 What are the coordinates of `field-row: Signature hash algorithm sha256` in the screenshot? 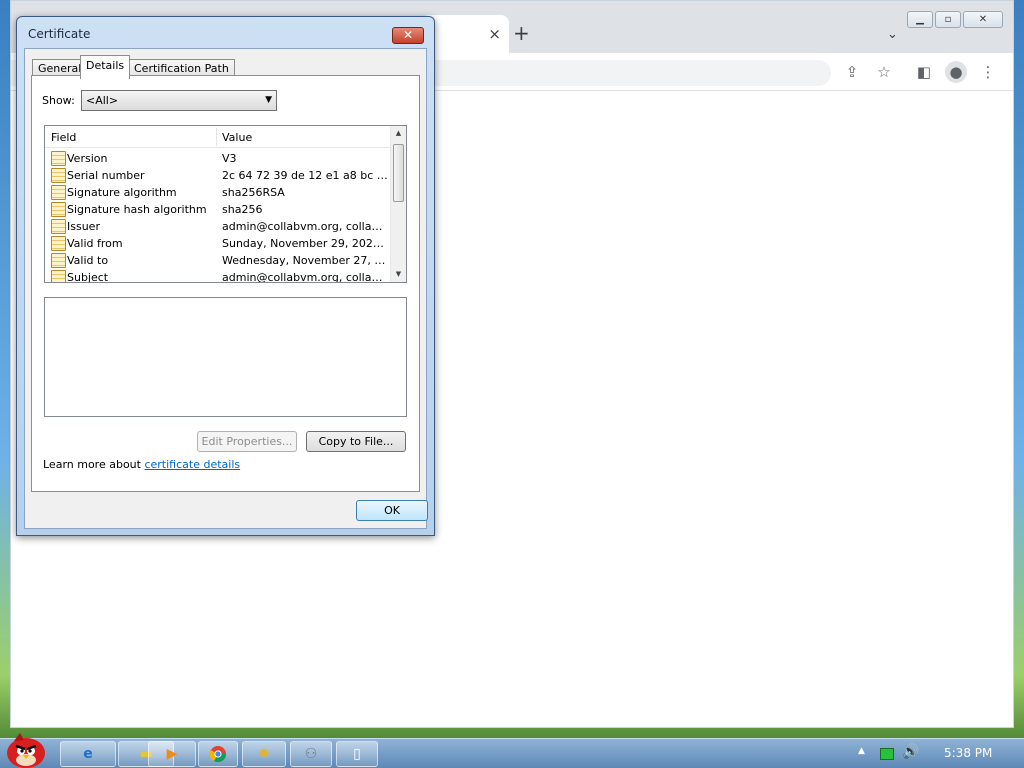 It's located at (218, 209).